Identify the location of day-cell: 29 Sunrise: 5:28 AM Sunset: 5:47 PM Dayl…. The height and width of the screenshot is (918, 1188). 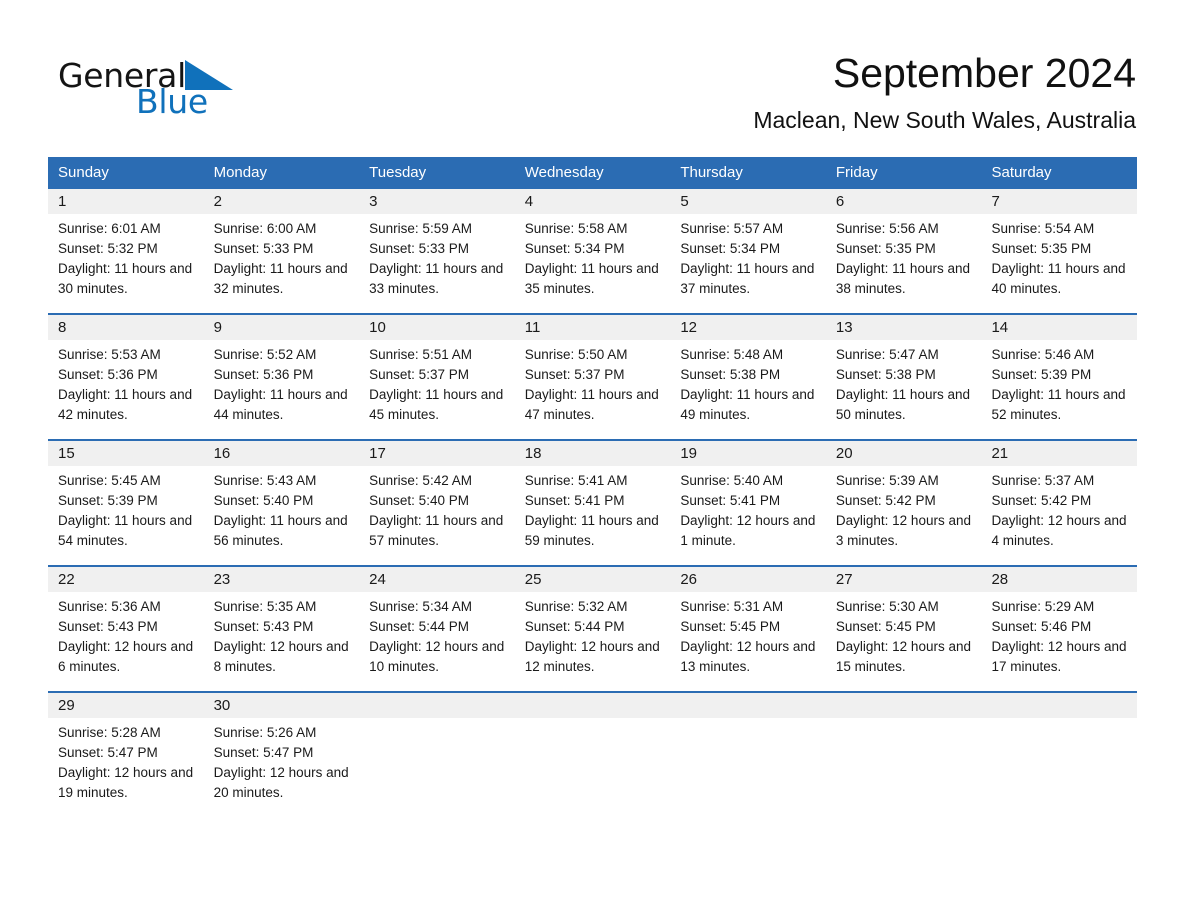
(126, 755).